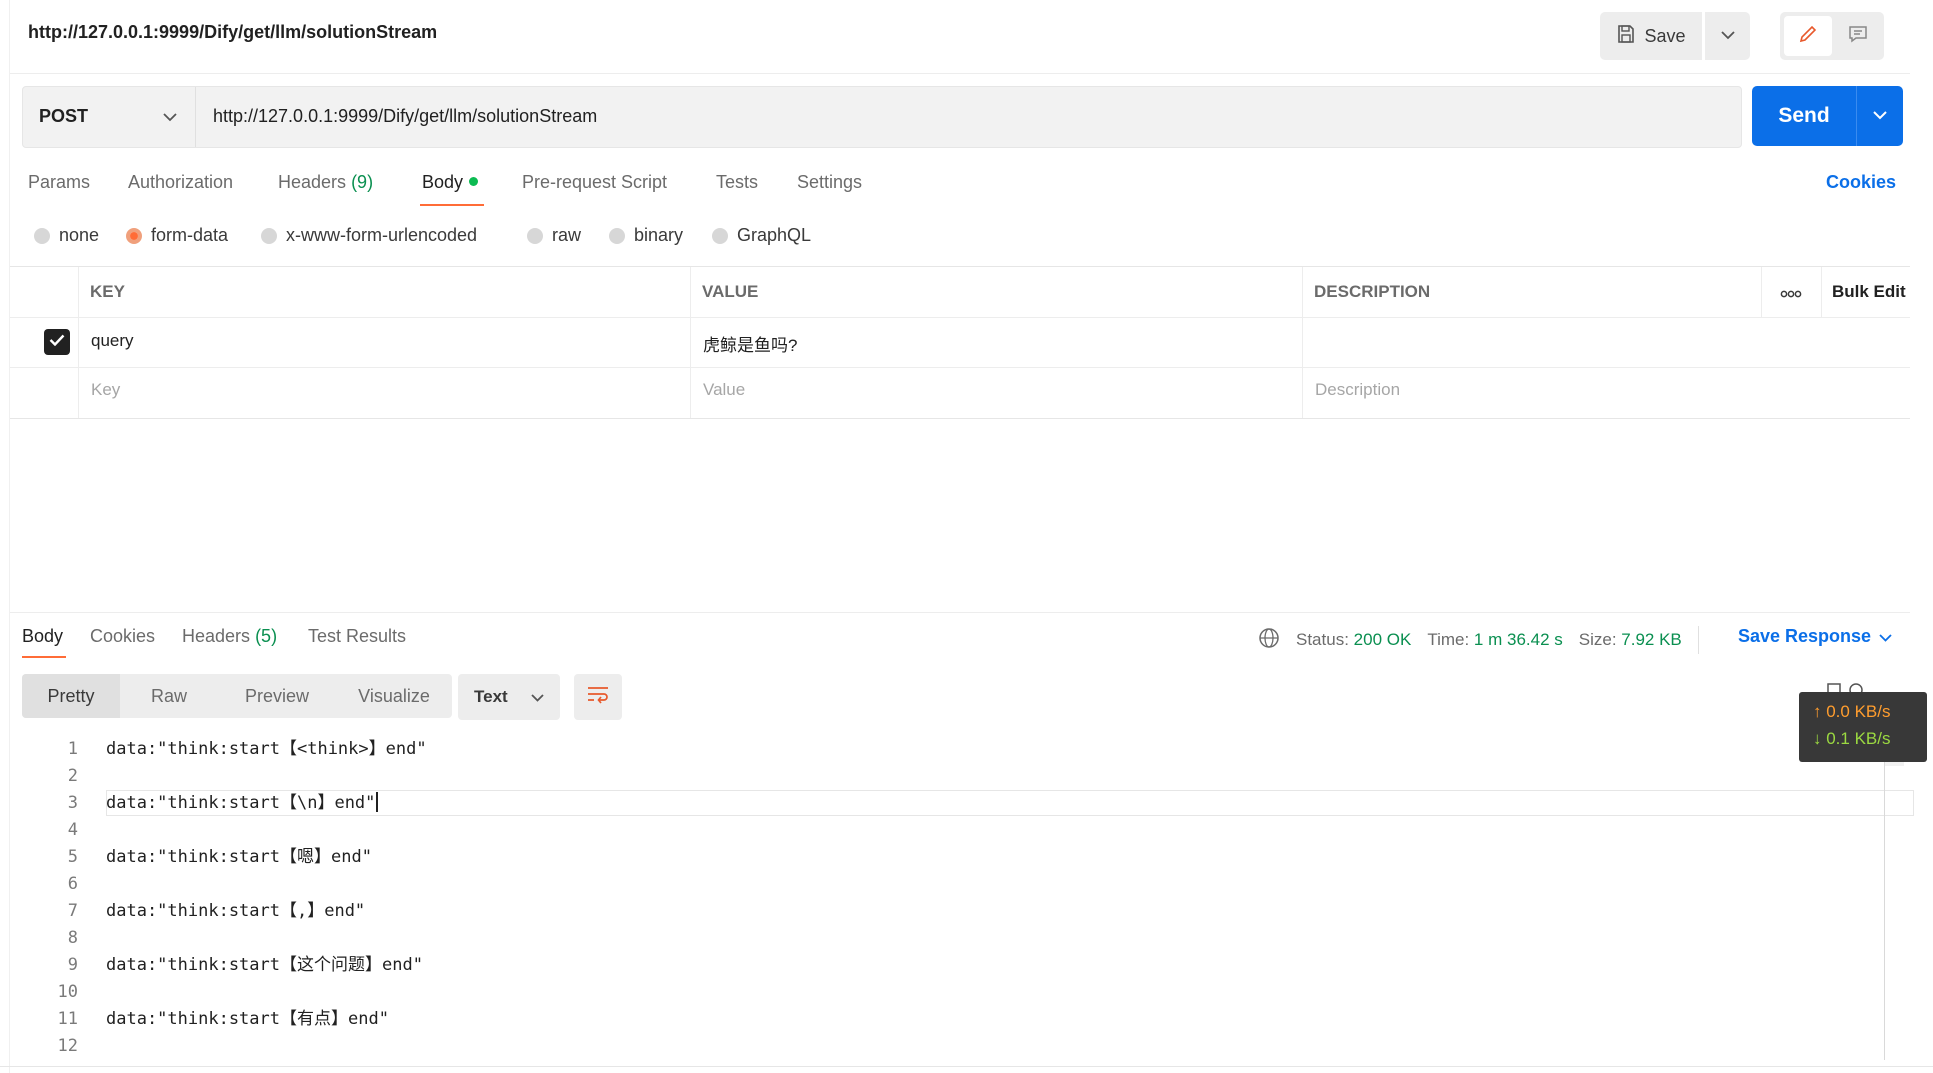 Image resolution: width=1933 pixels, height=1073 pixels. What do you see at coordinates (1852, 711) in the screenshot?
I see `upload-speed: ↑ 0.0 KB/s` at bounding box center [1852, 711].